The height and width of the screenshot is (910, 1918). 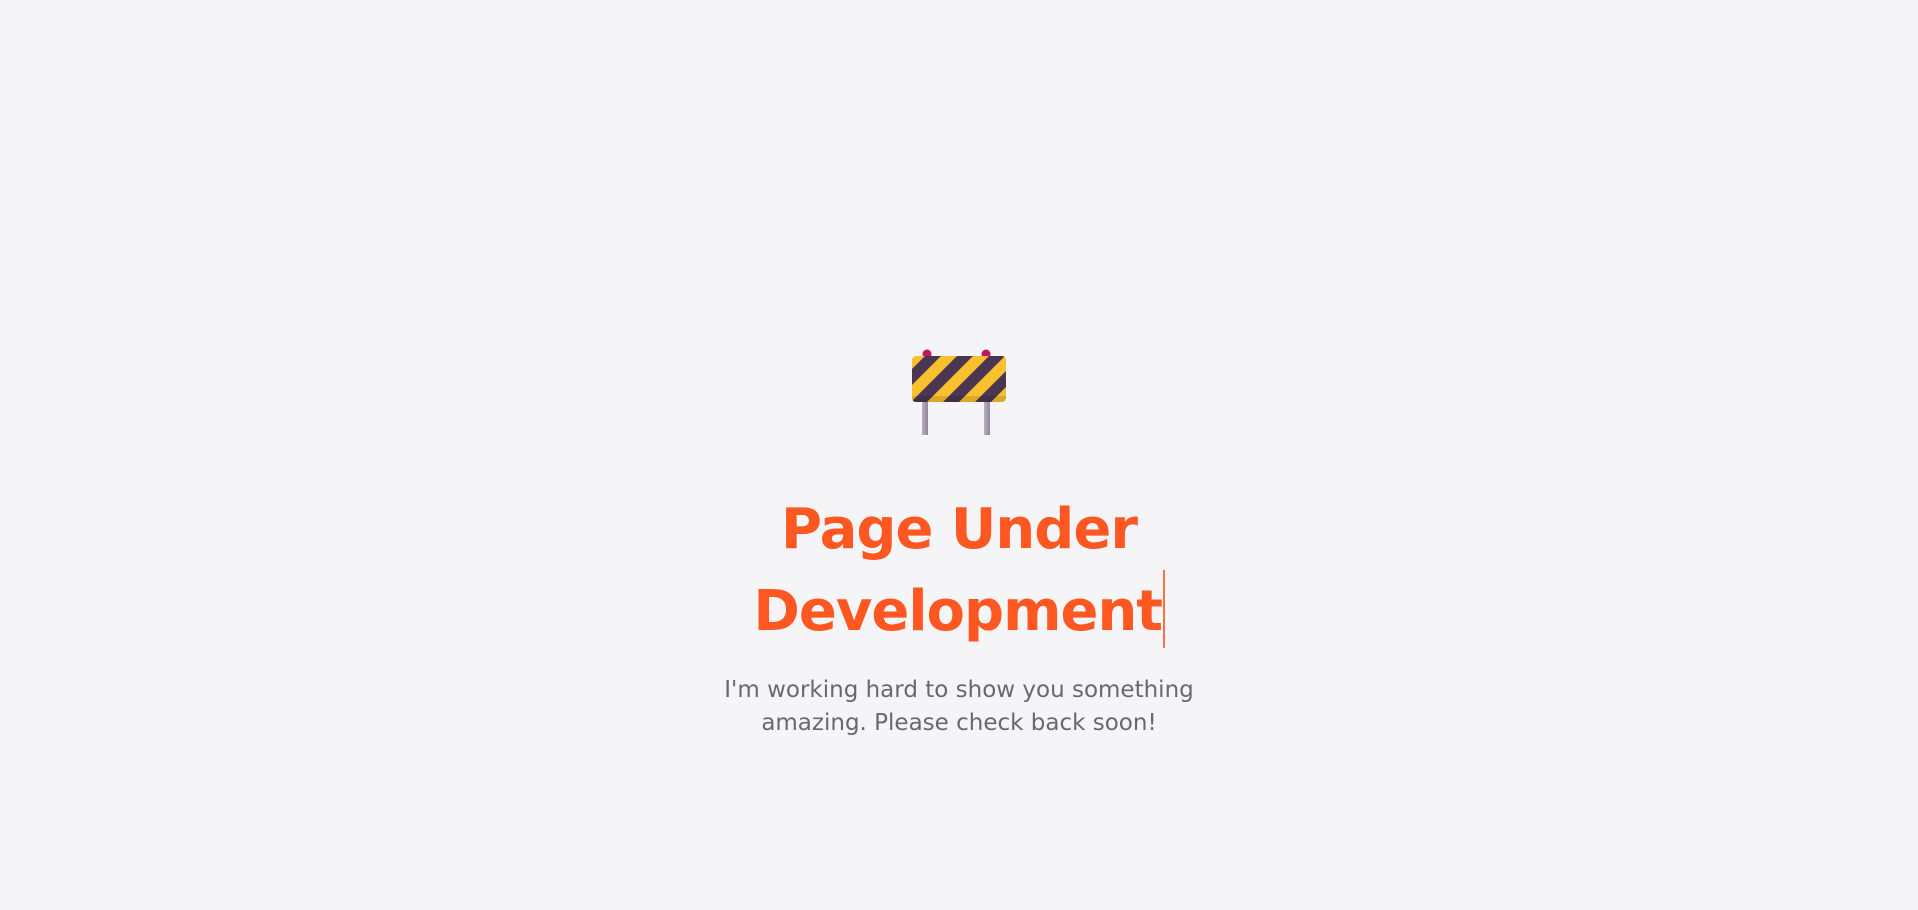 What do you see at coordinates (959, 529) in the screenshot?
I see `title-line-1: Page Under` at bounding box center [959, 529].